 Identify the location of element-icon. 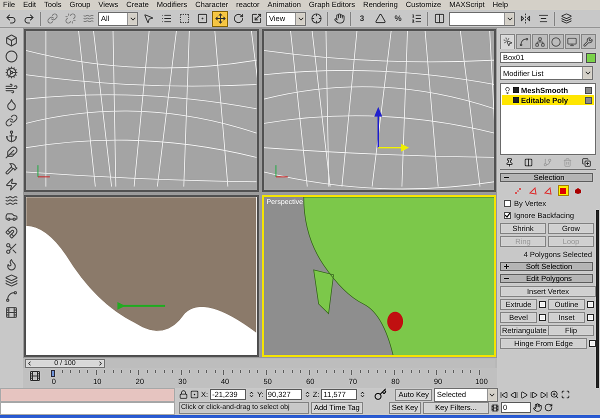
(578, 190).